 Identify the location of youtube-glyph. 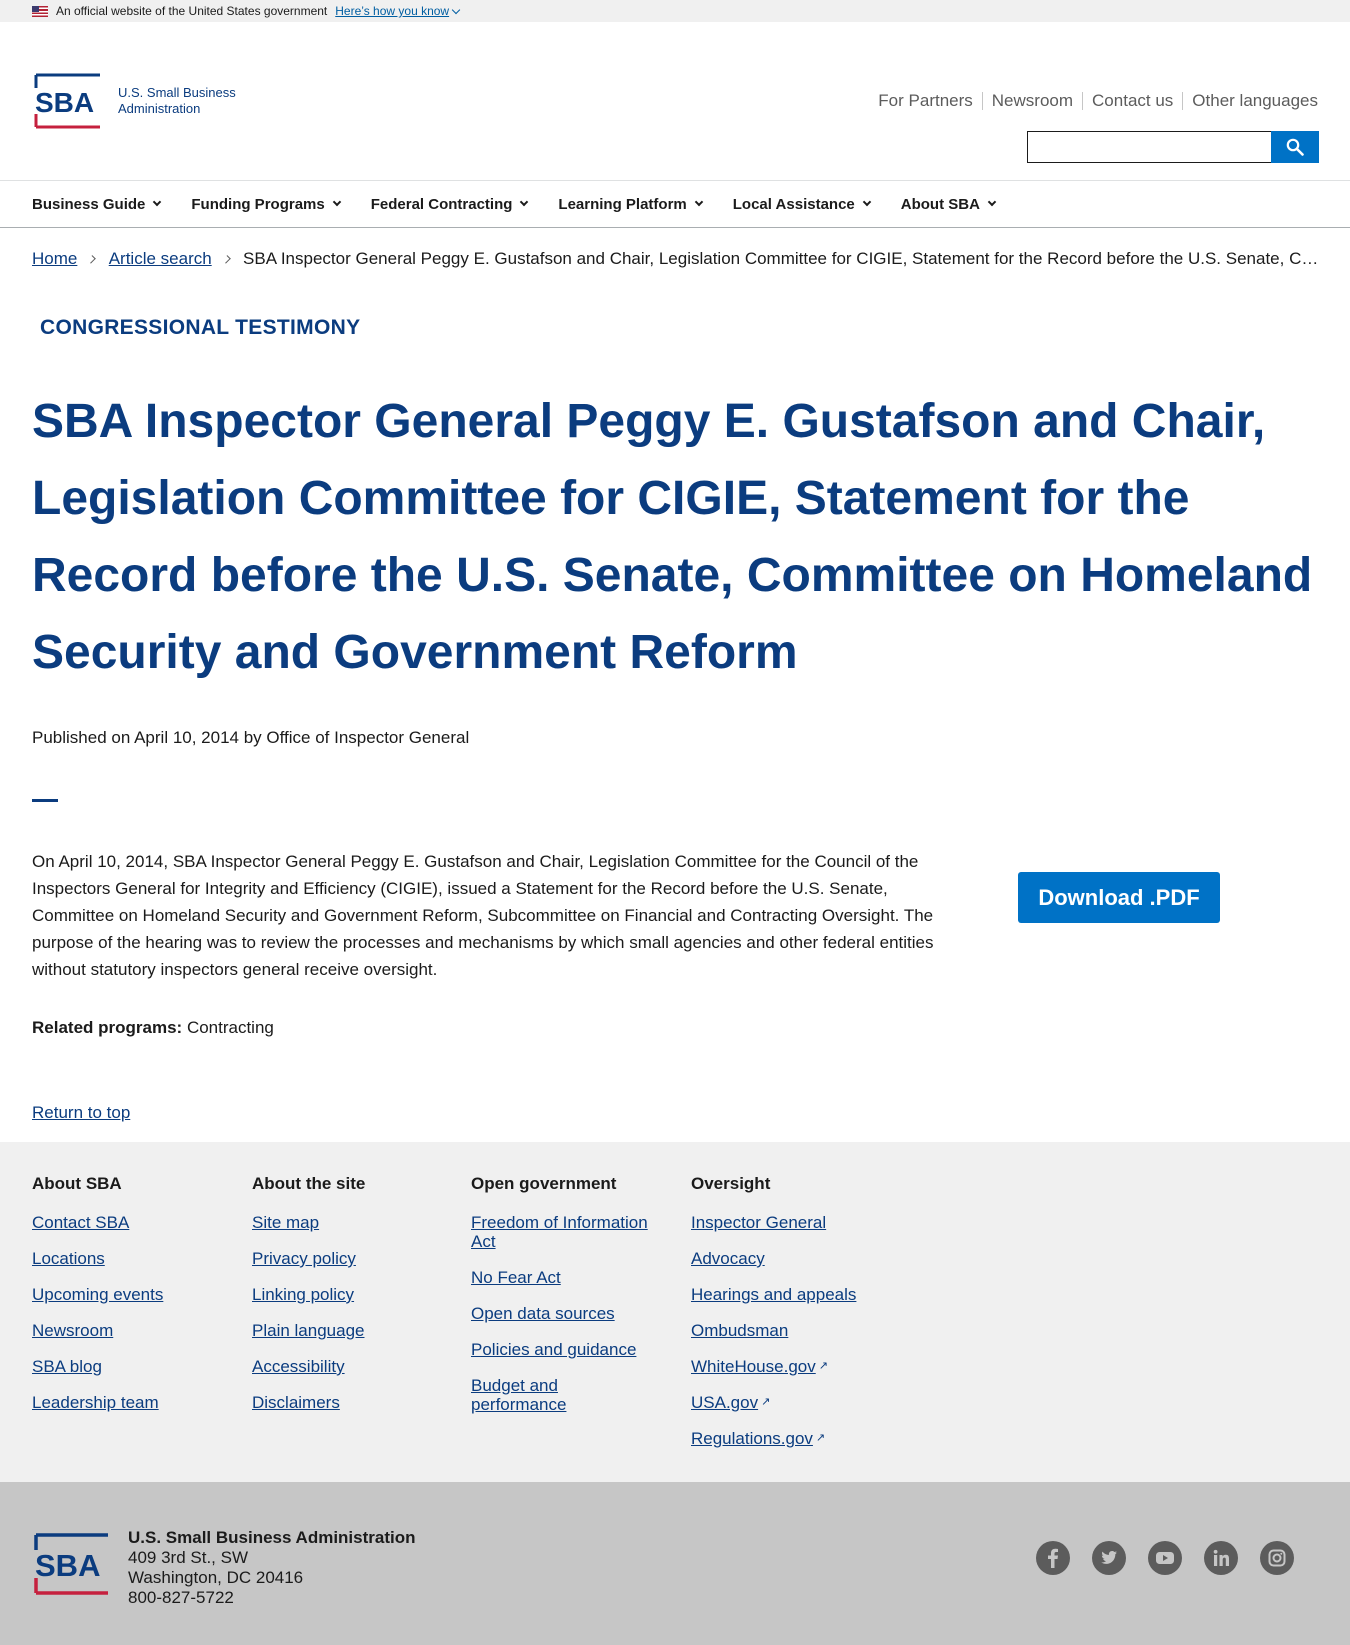
(1165, 1558).